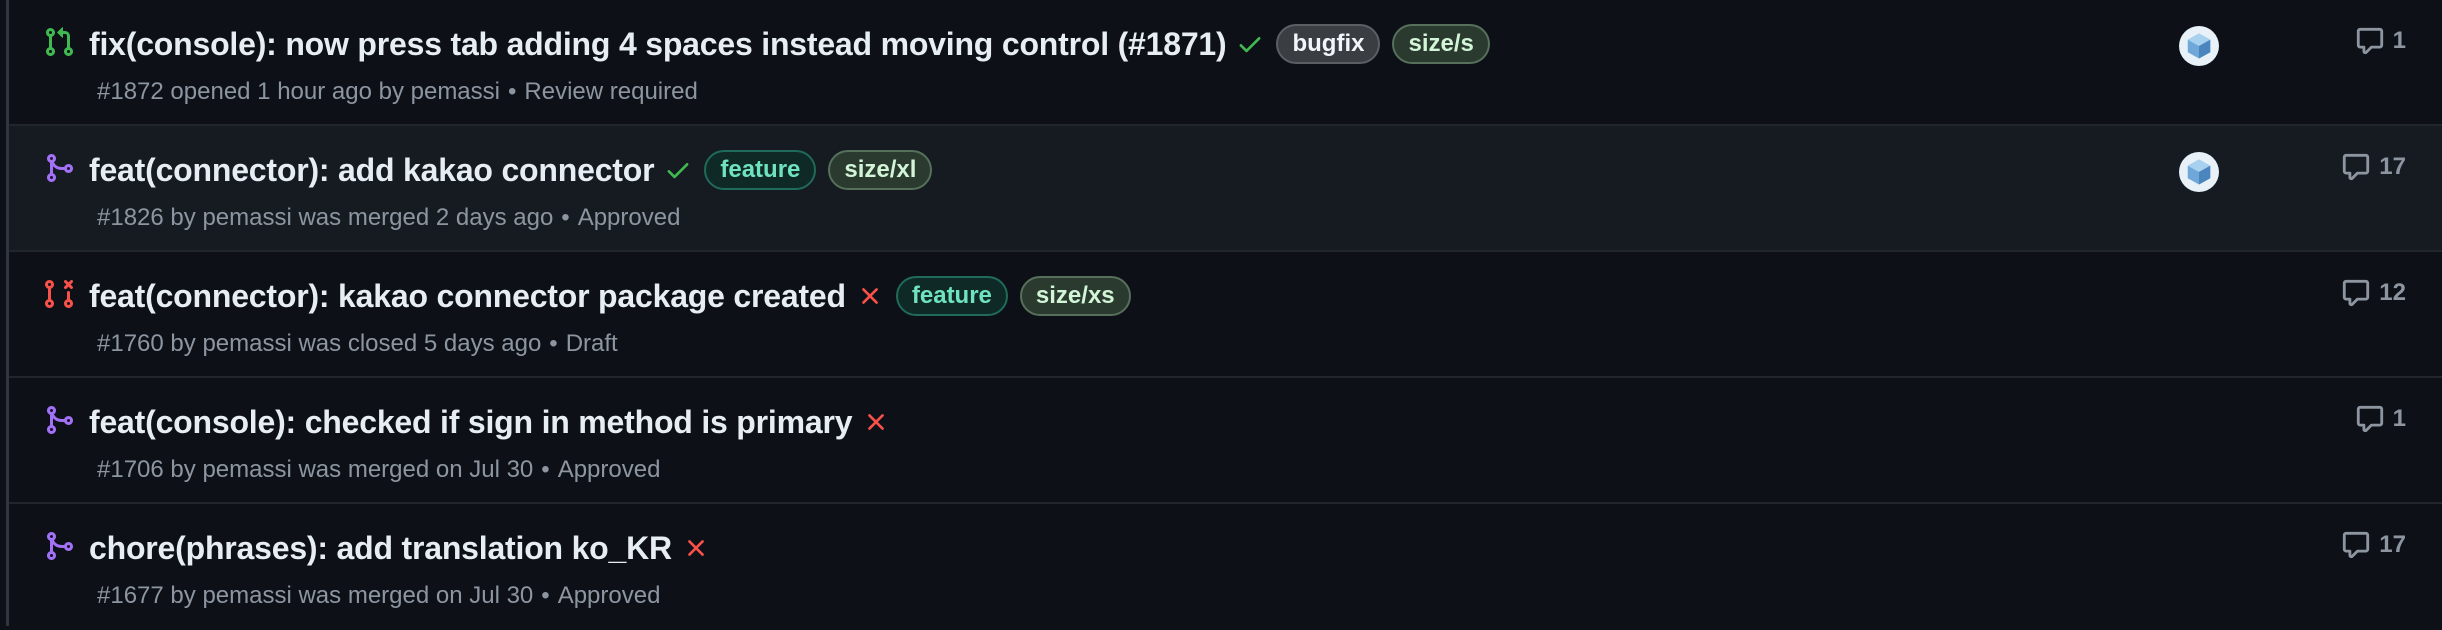  I want to click on label-bugfix: bugfix, so click(1328, 44).